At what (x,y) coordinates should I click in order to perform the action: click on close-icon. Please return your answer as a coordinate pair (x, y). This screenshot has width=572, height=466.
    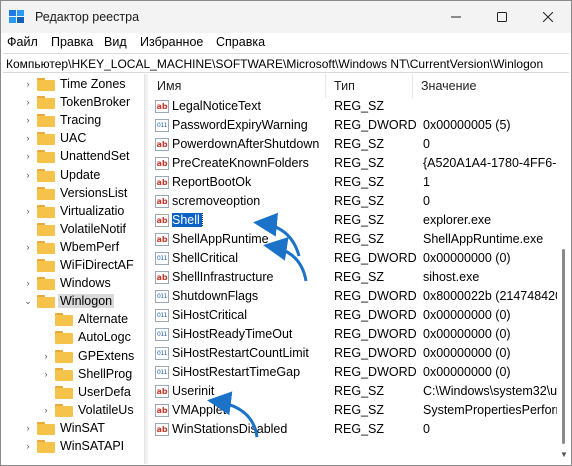
    Looking at the image, I should click on (548, 17).